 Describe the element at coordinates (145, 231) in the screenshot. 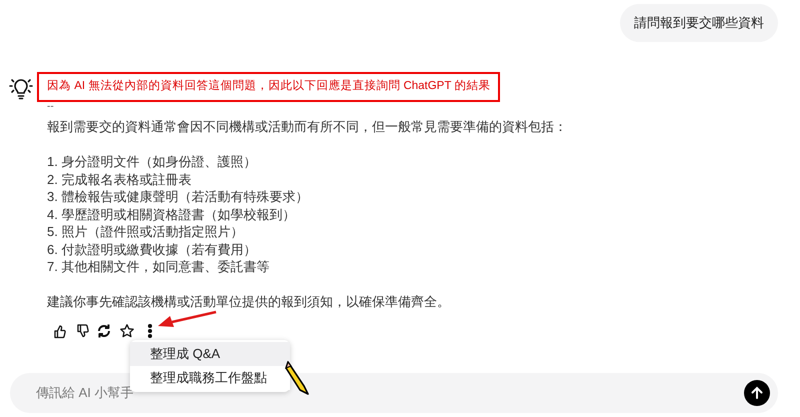

I see `list-item: 5. 照片（證件照或活動指定照片）` at that location.